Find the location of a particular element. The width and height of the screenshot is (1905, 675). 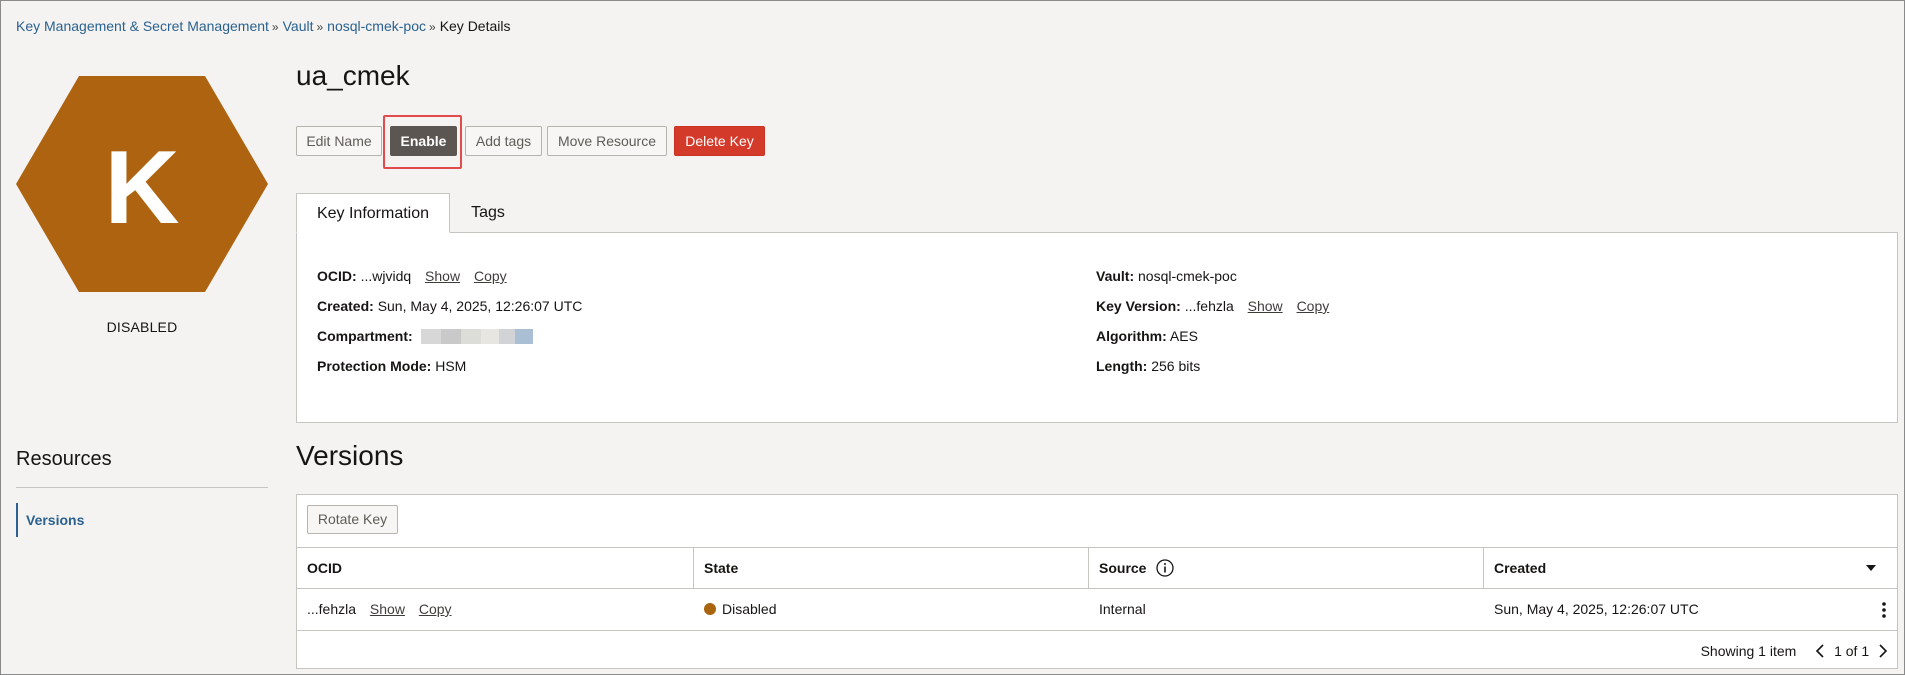

key-hexagon-letter: K is located at coordinates (141, 188).